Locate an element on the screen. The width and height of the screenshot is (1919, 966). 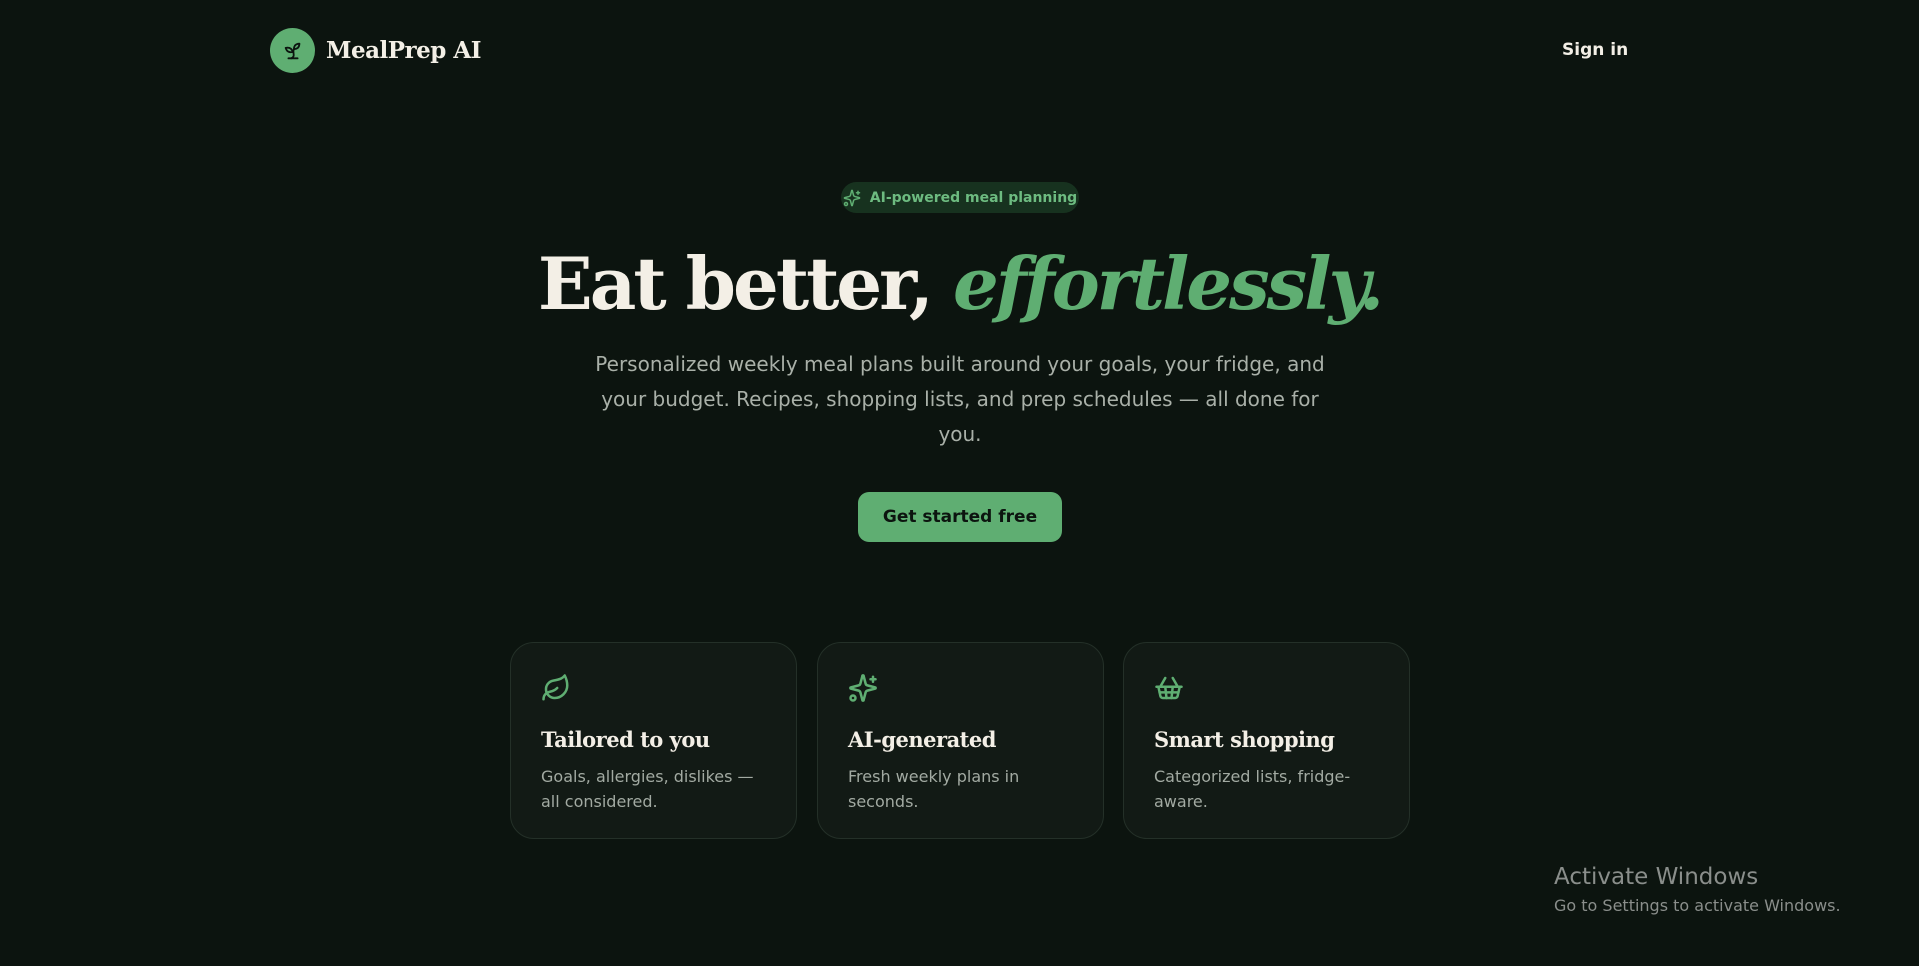
badge-label: AI-powered meal planning is located at coordinates (973, 197).